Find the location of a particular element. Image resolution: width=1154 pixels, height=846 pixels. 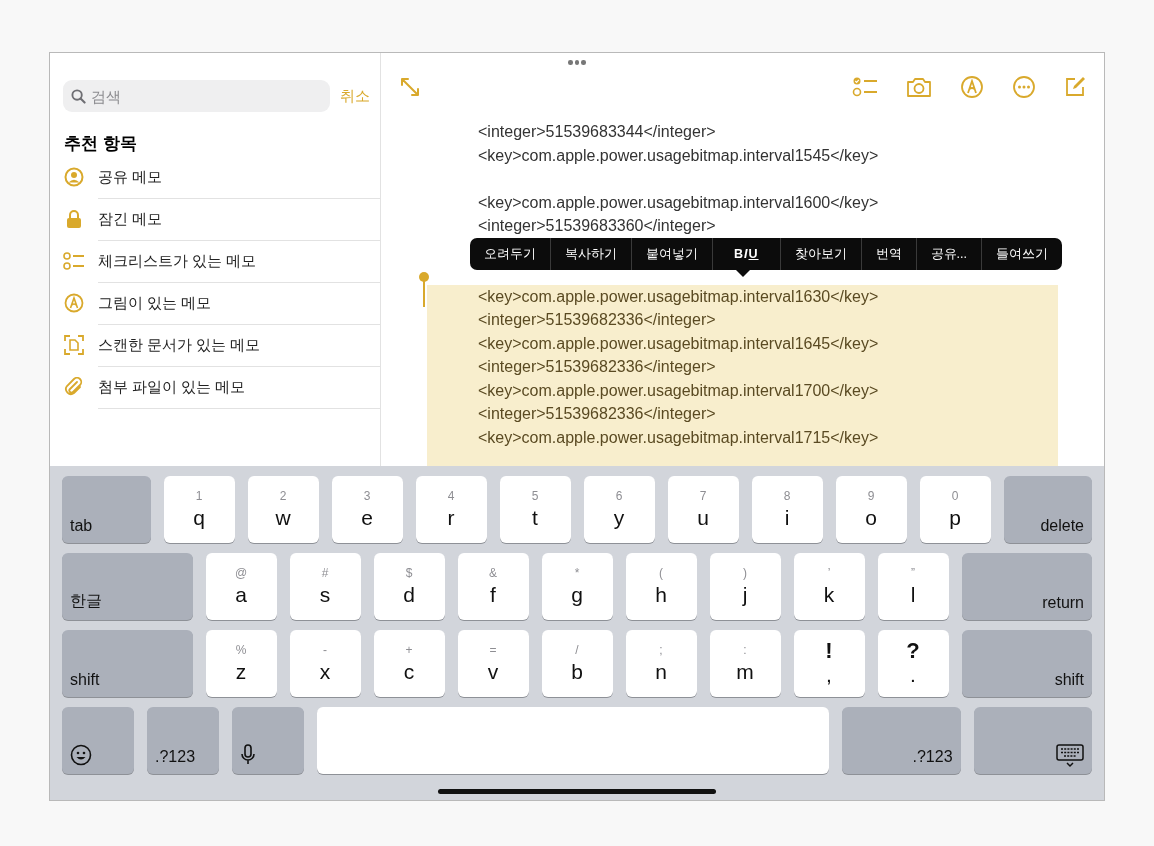

emoji-key is located at coordinates (98, 740).